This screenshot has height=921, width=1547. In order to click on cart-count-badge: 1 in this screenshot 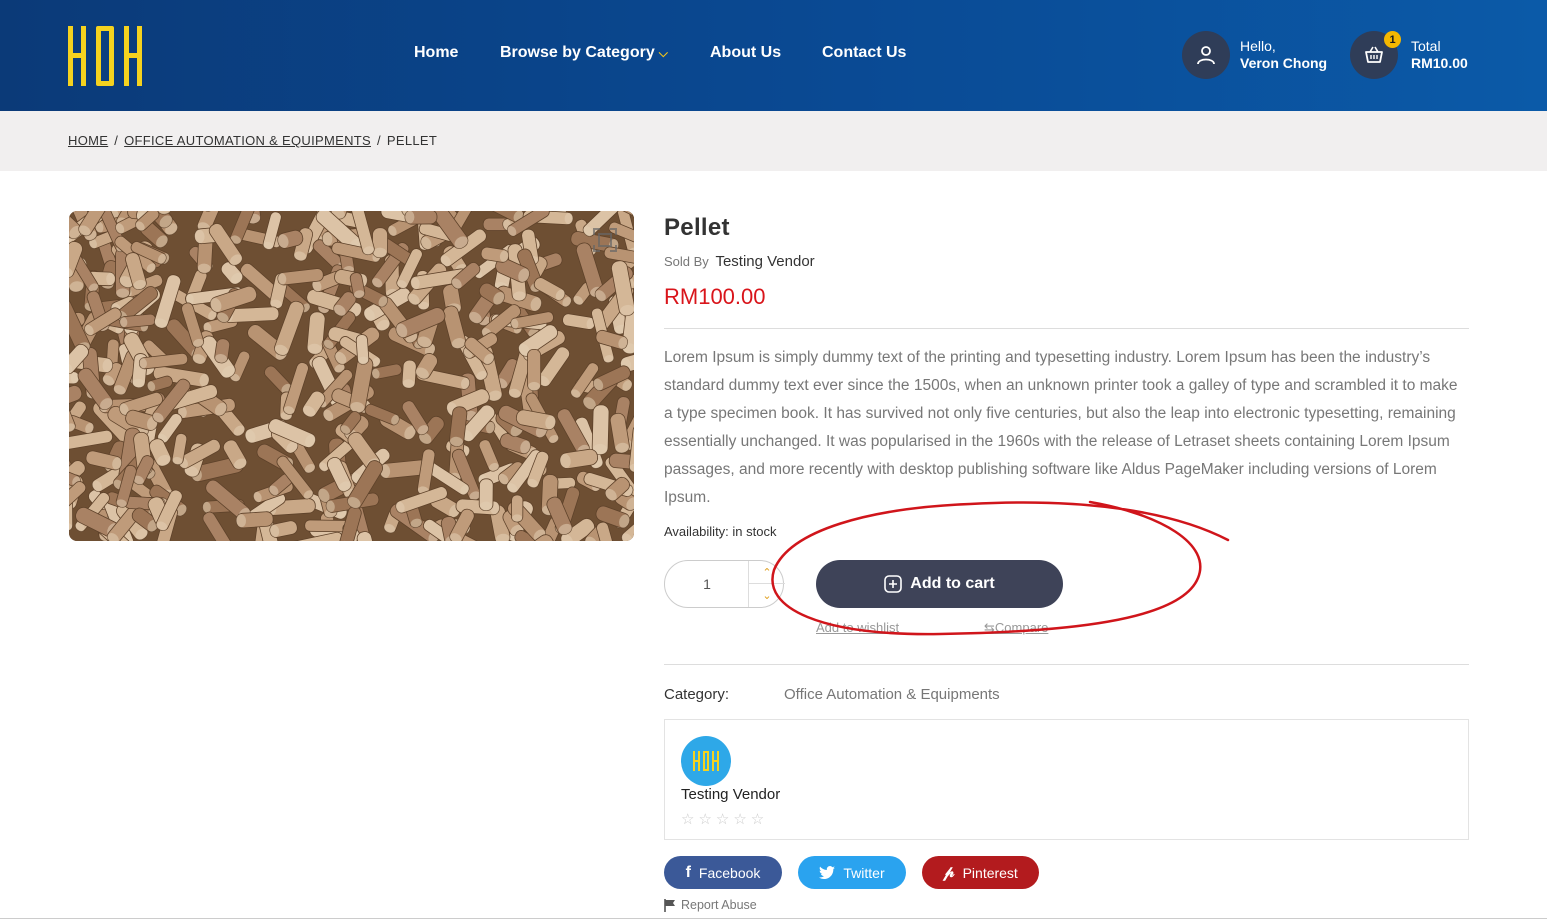, I will do `click(1392, 39)`.